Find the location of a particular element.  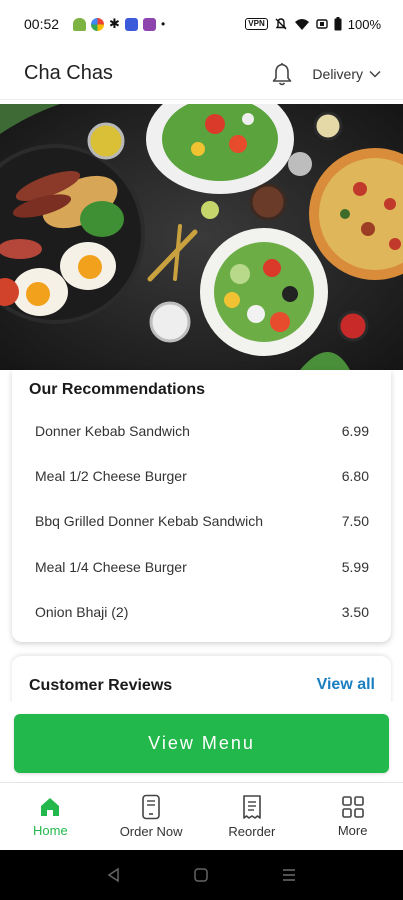

item-price: 6.99 is located at coordinates (355, 431).